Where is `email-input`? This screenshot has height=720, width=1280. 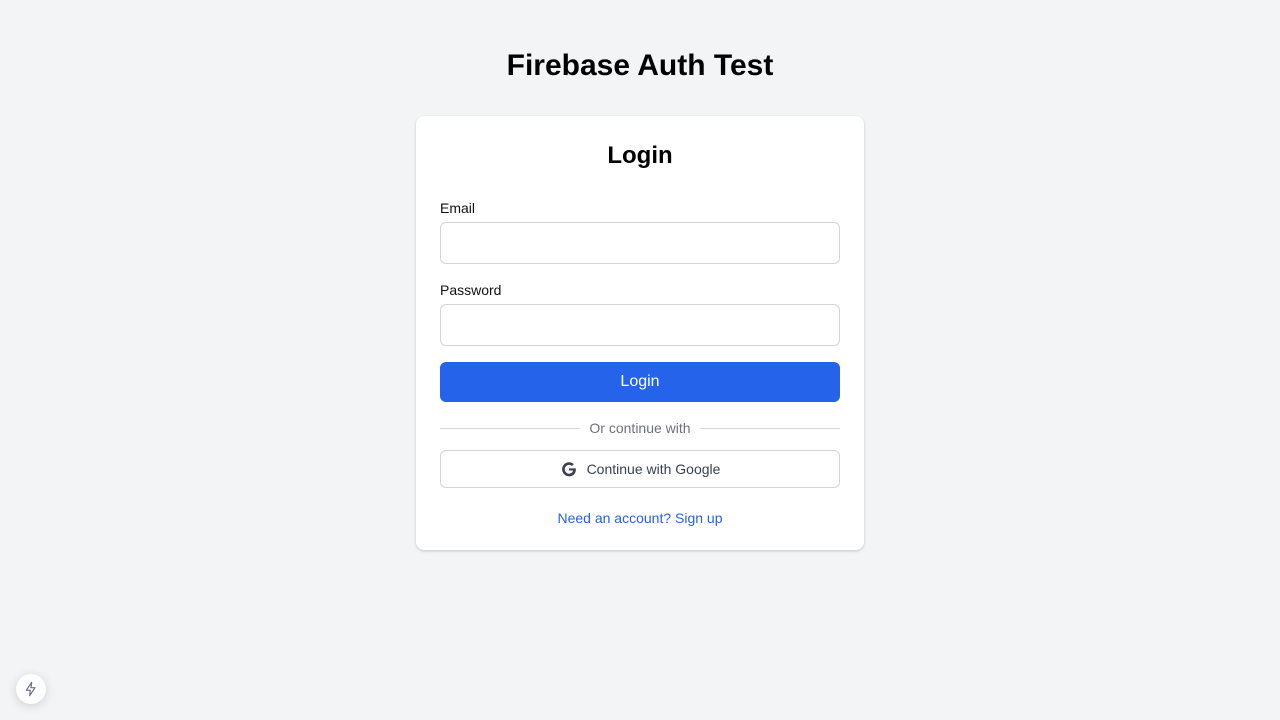 email-input is located at coordinates (640, 243).